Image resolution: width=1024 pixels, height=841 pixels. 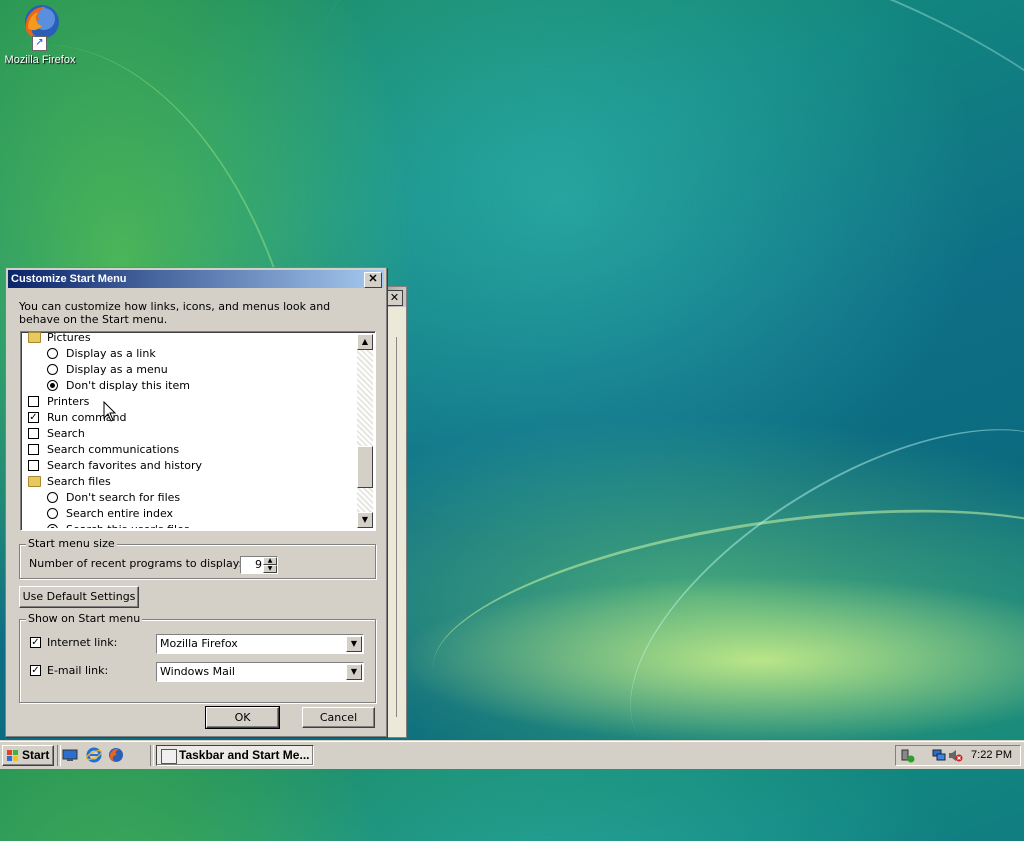 I want to click on list-item-label: Search files, so click(x=79, y=481).